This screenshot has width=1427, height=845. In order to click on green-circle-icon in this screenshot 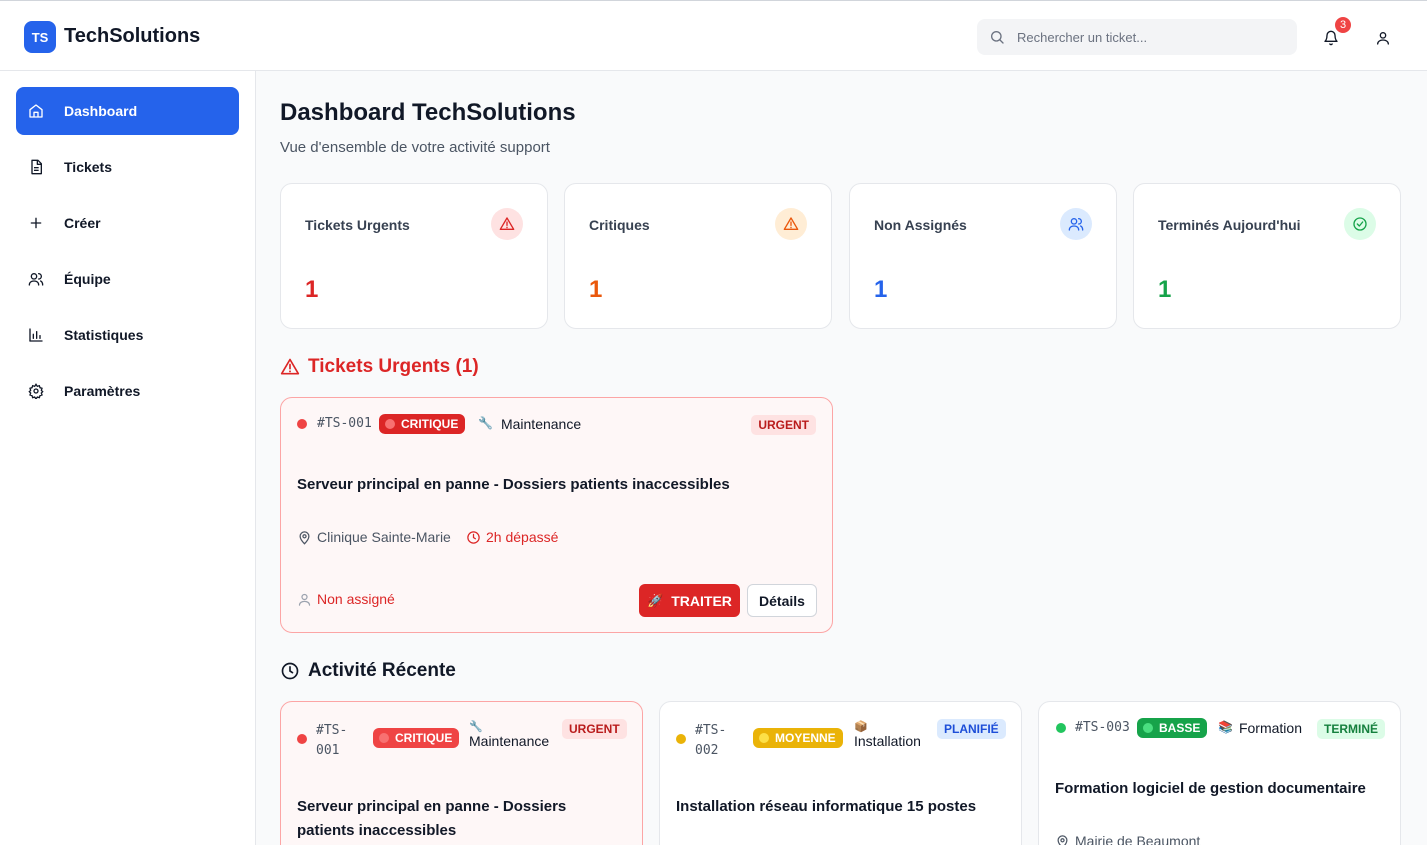, I will do `click(1148, 728)`.